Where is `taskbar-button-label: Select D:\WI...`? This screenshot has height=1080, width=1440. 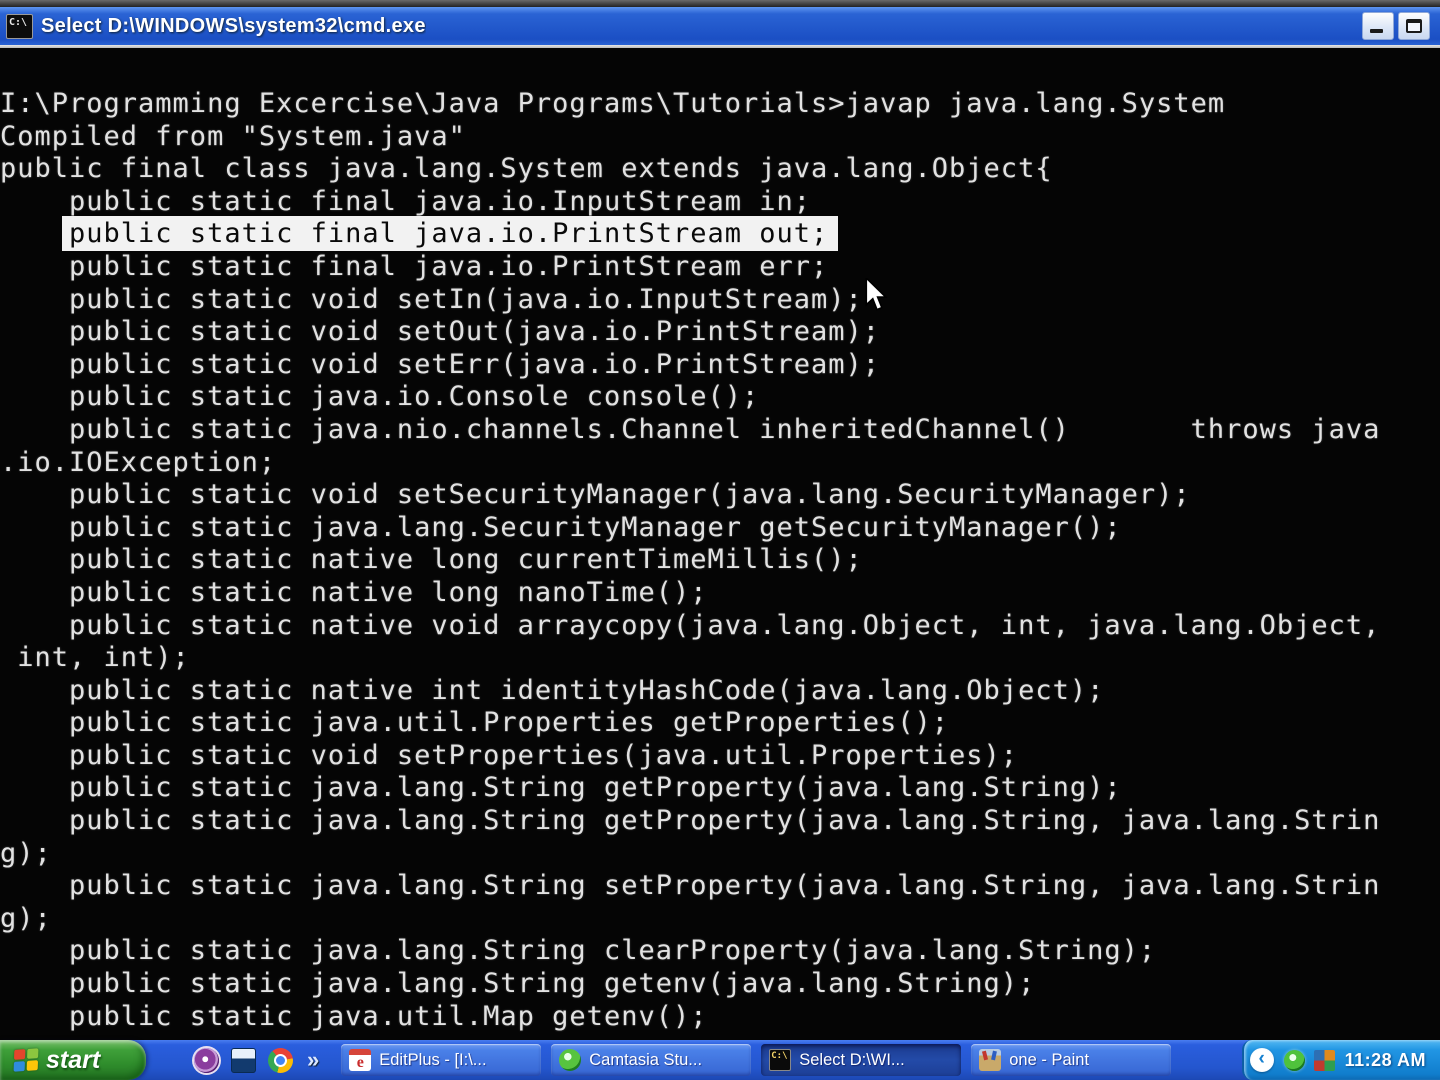
taskbar-button-label: Select D:\WI... is located at coordinates (852, 1059).